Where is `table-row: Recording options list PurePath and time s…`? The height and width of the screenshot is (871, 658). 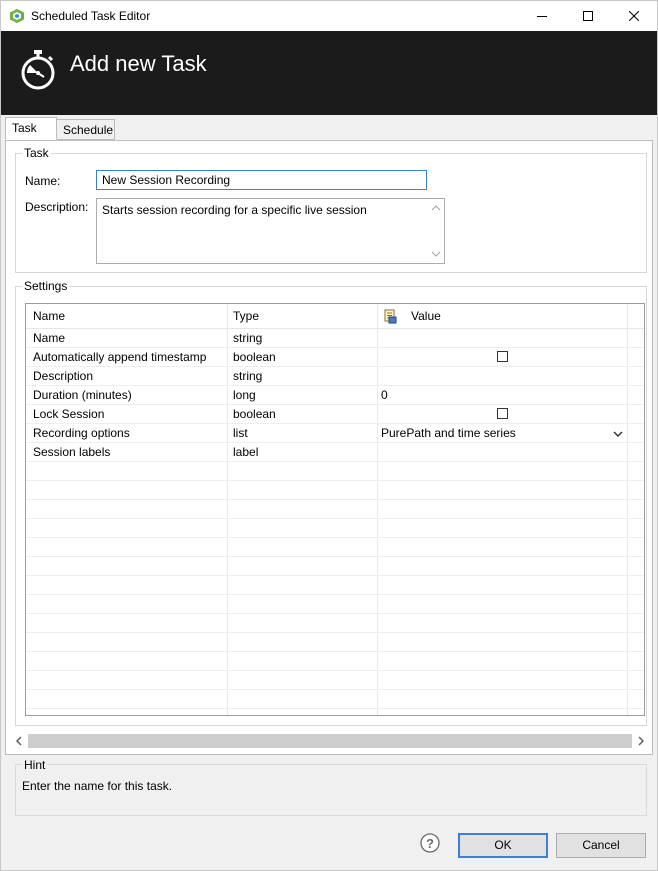
table-row: Recording options list PurePath and time s… is located at coordinates (335, 433).